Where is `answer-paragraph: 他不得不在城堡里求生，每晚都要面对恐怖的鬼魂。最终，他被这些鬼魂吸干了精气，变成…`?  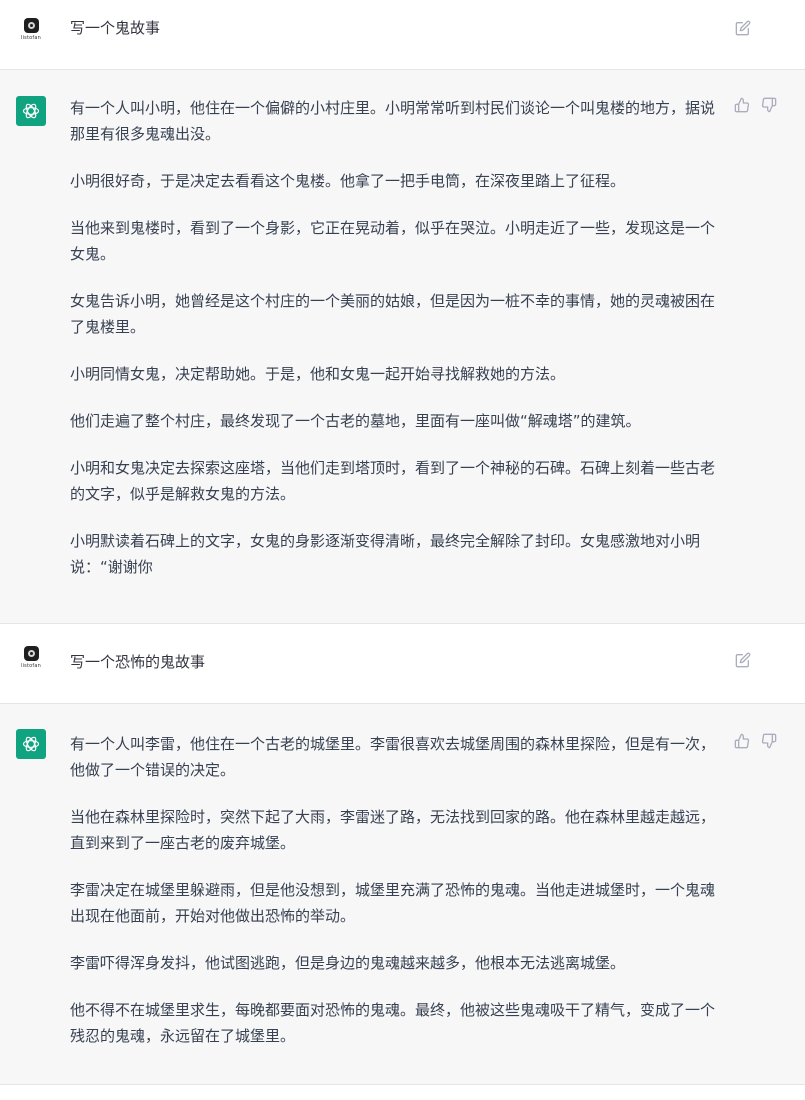
answer-paragraph: 他不得不在城堡里求生，每晚都要面对恐怖的鬼魂。最终，他被这些鬼魂吸干了精气，变成… is located at coordinates (393, 1023).